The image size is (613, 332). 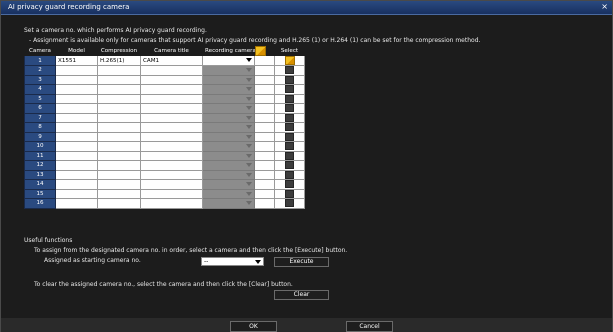 I want to click on table-row: 5, so click(x=164, y=98).